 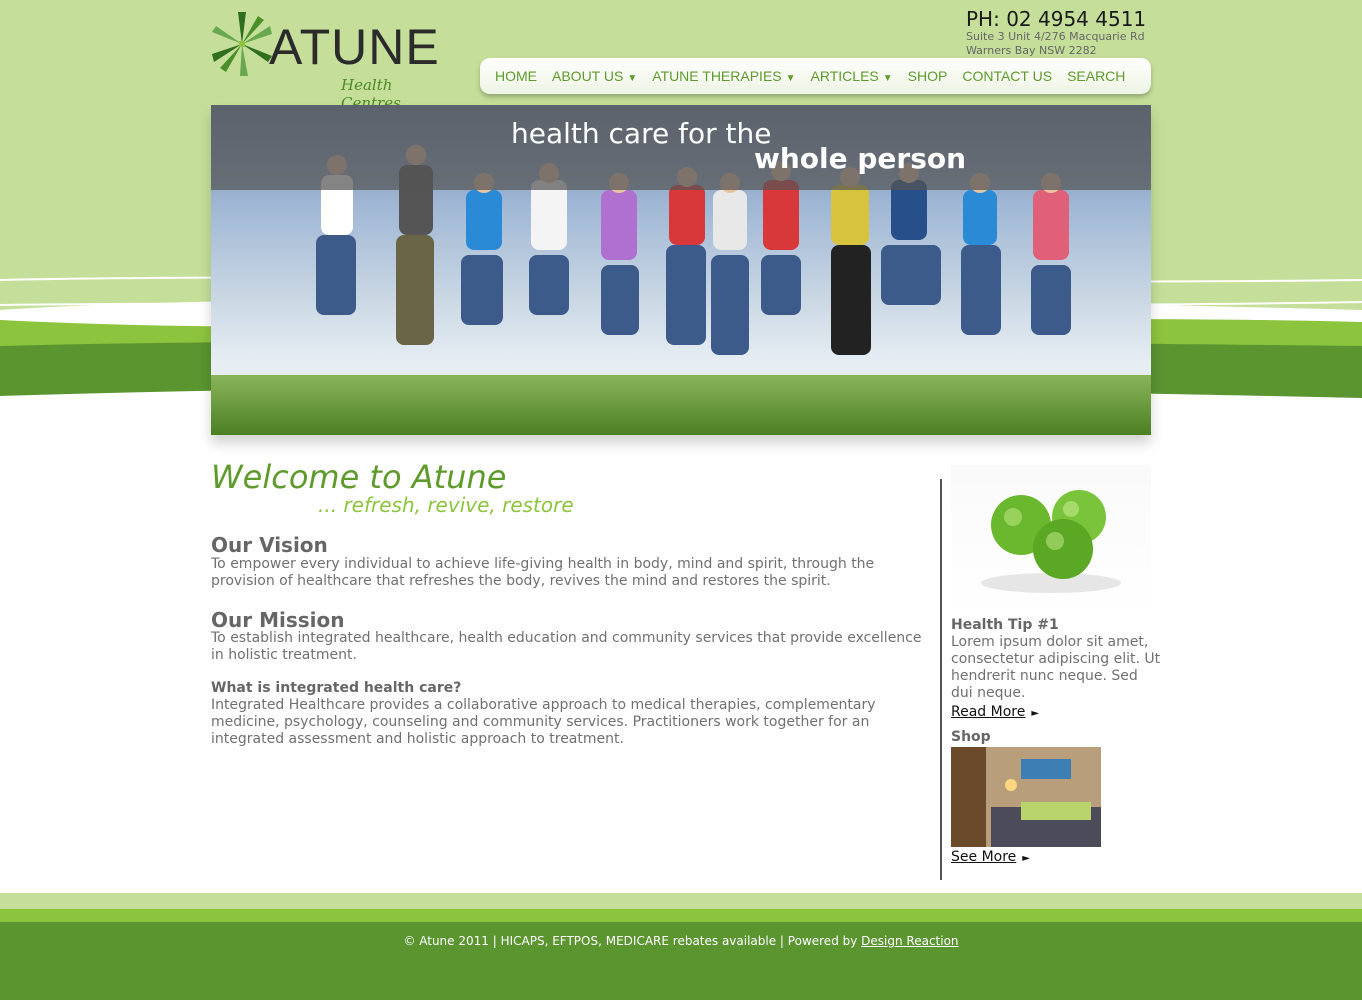 What do you see at coordinates (516, 76) in the screenshot?
I see `nav-home: HOME` at bounding box center [516, 76].